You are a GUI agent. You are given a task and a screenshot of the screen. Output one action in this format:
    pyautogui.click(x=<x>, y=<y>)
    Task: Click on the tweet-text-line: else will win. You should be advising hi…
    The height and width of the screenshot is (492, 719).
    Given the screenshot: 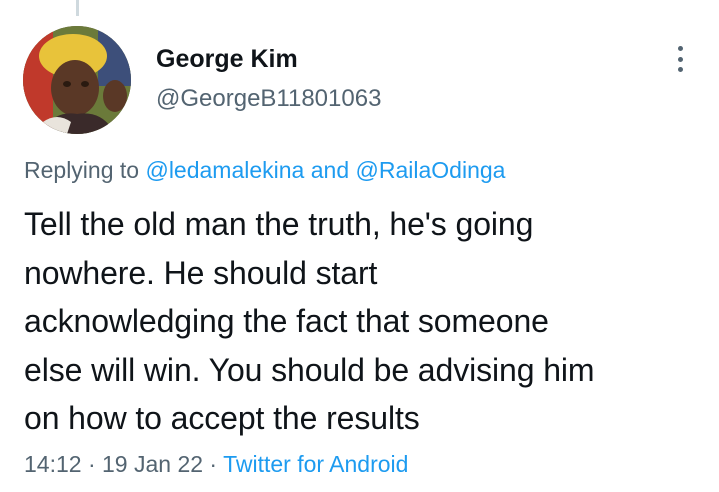 What is the action you would take?
    pyautogui.click(x=309, y=369)
    